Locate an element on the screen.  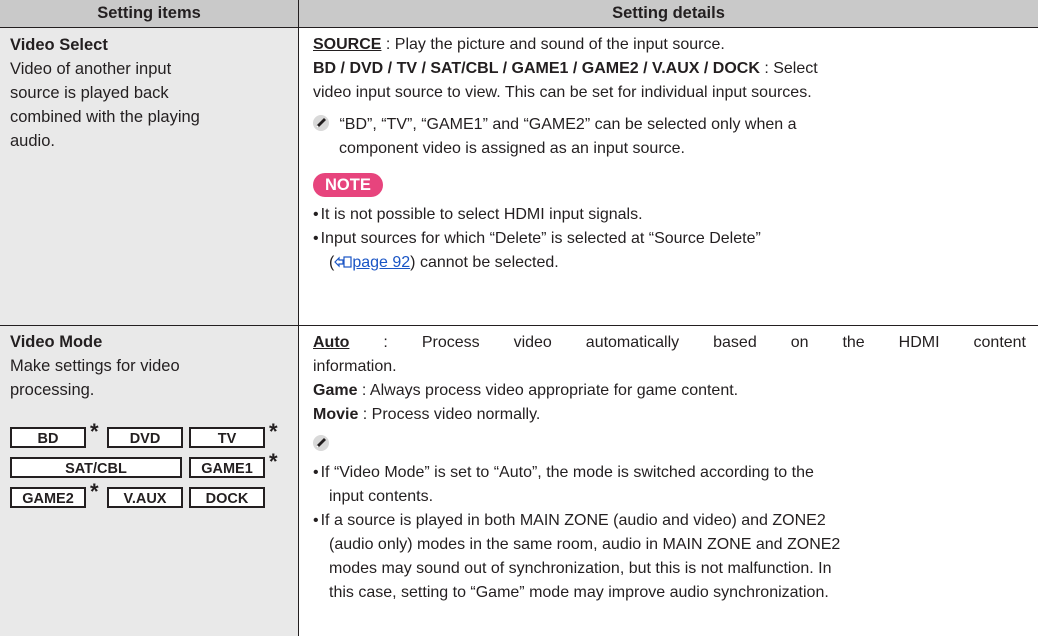
header-divider is located at coordinates (519, 27).